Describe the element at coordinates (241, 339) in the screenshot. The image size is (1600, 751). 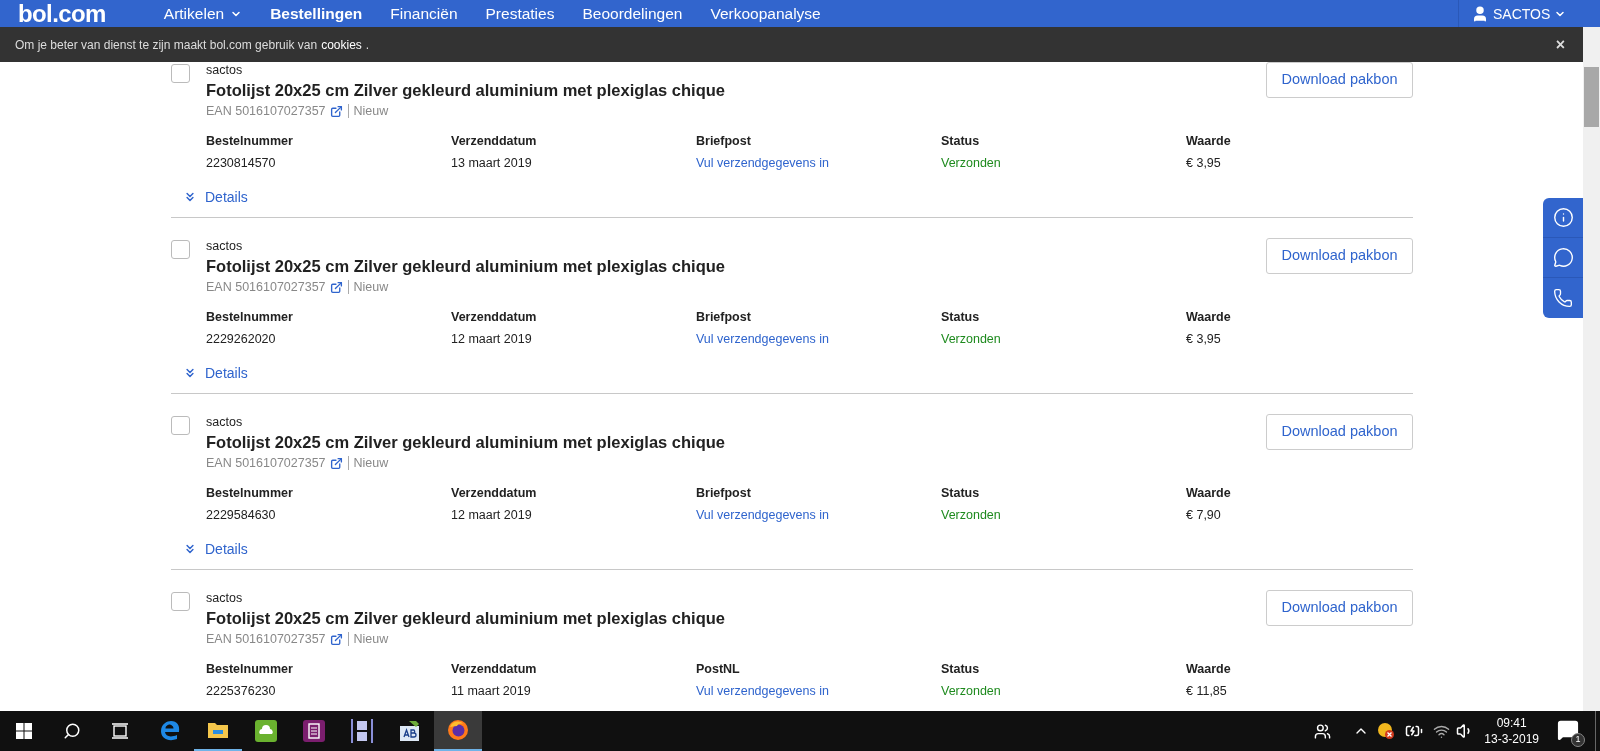
I see `field-value: 2229262020` at that location.